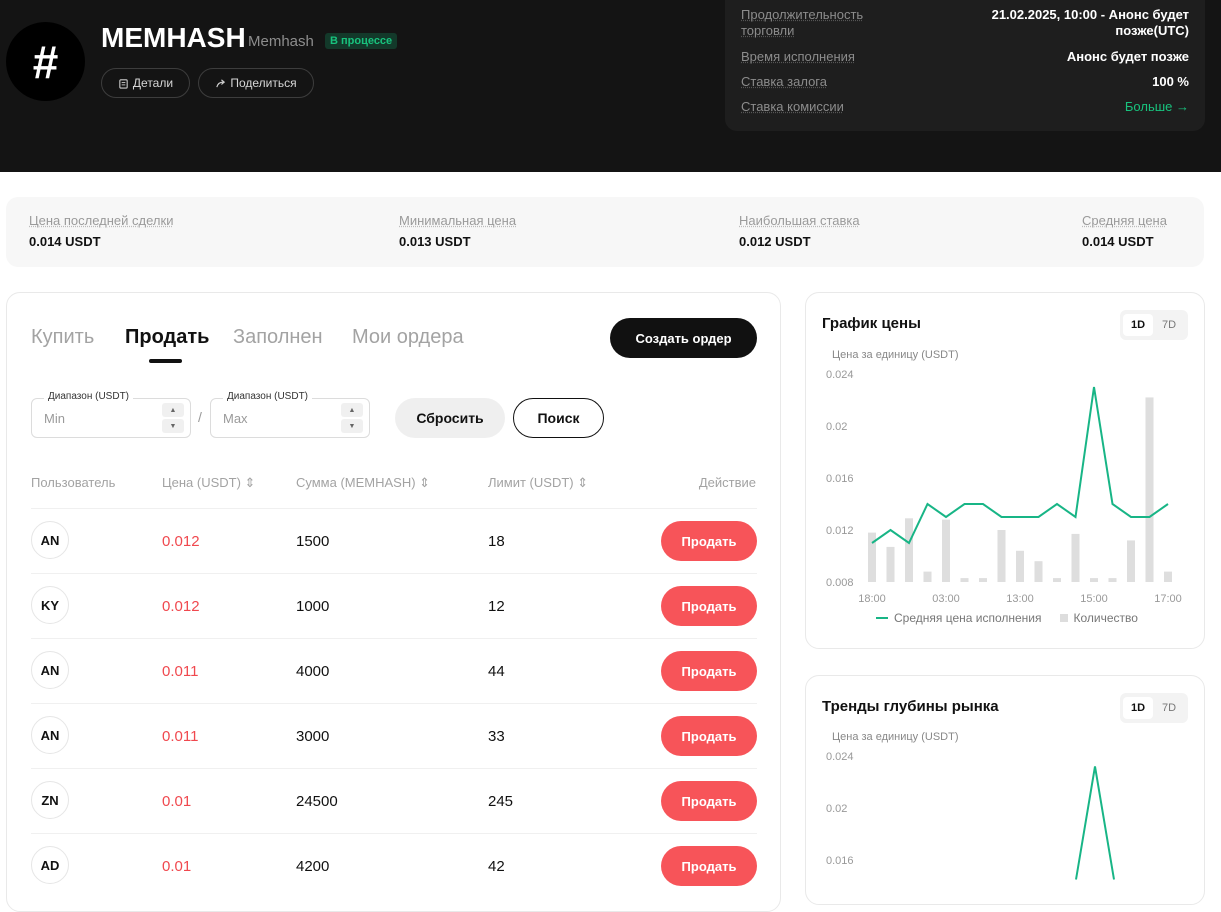 Image resolution: width=1221 pixels, height=912 pixels. Describe the element at coordinates (101, 231) in the screenshot. I see `stat-last-price: Цена последней сделки 0.014 USDT` at that location.